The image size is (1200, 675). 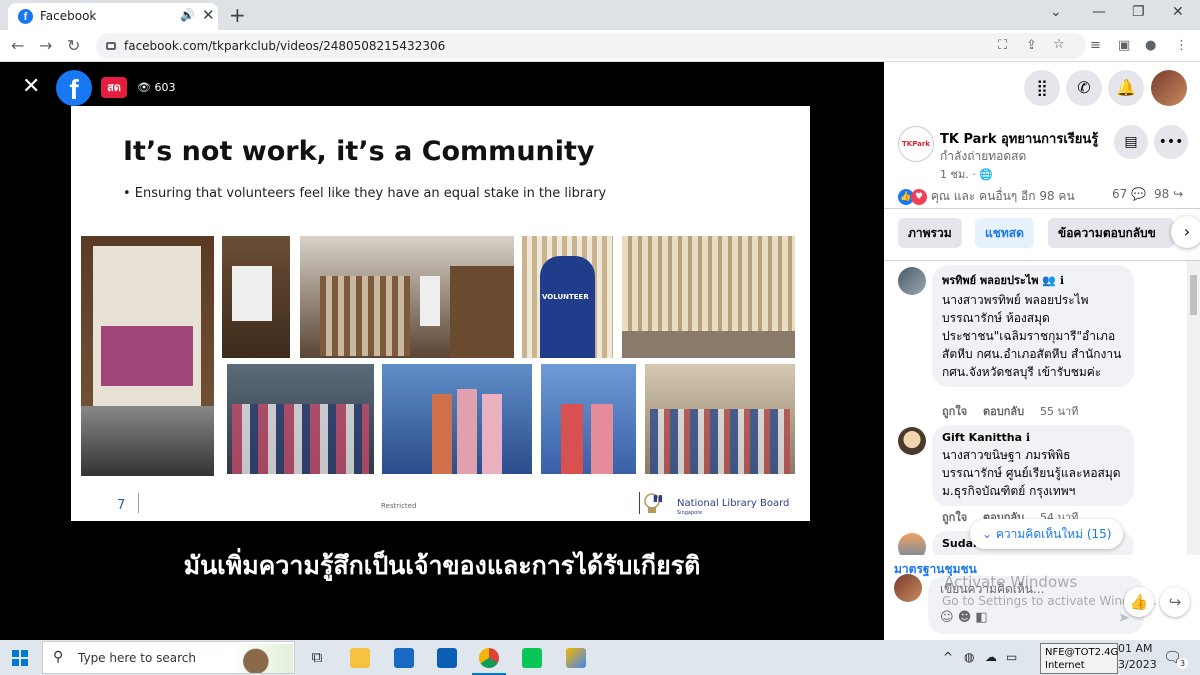 I want to click on close-video-icon: ✕, so click(x=31, y=86).